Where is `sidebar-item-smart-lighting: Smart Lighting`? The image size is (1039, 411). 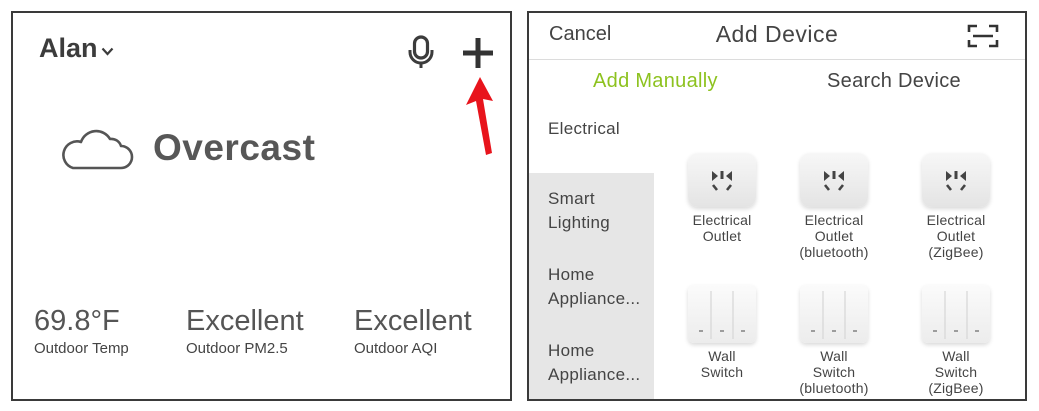 sidebar-item-smart-lighting: Smart Lighting is located at coordinates (589, 211).